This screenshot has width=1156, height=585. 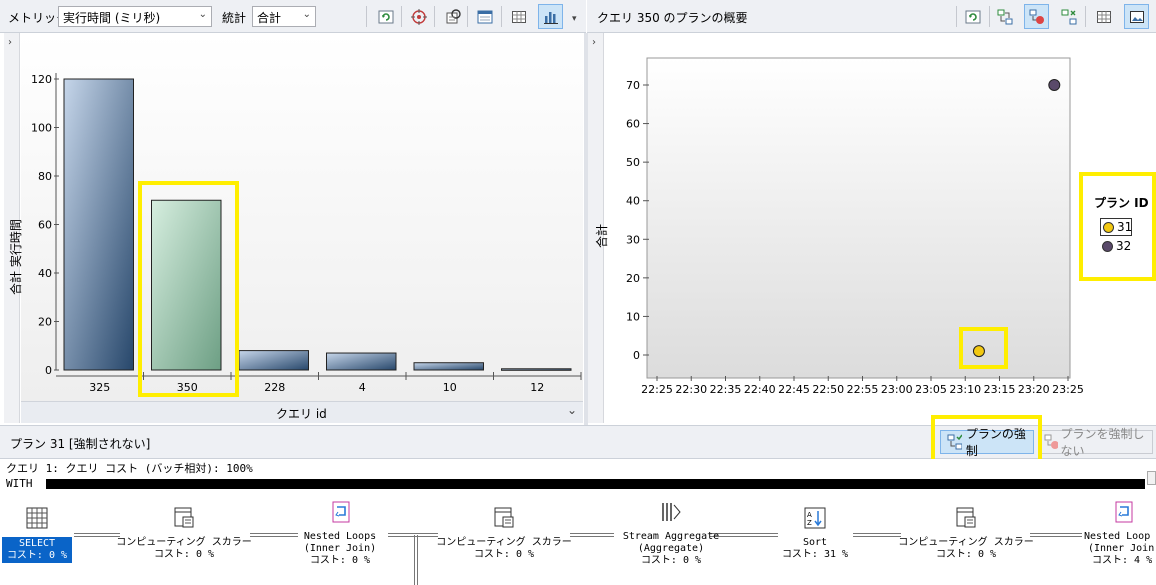 I want to click on configure-icon, so click(x=484, y=16).